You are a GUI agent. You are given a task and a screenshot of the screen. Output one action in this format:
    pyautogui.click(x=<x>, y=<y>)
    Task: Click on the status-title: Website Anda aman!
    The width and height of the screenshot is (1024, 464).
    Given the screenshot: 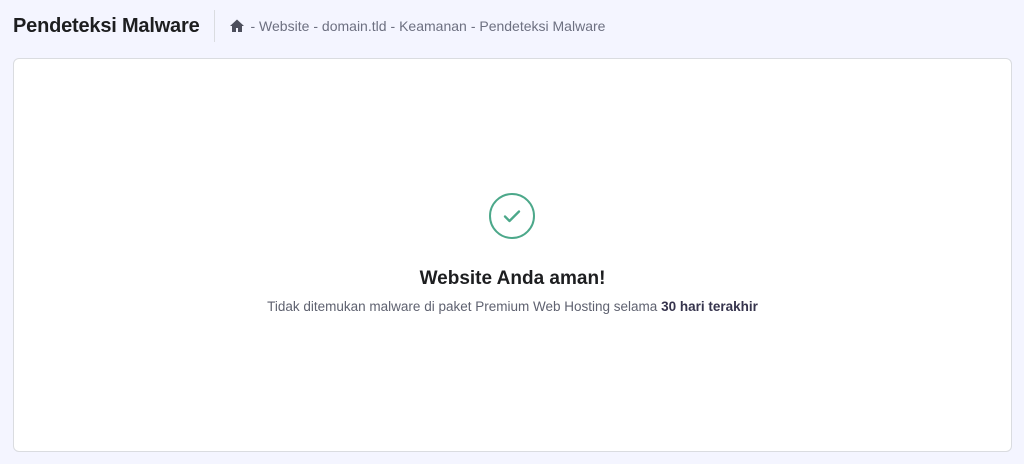 What is the action you would take?
    pyautogui.click(x=512, y=278)
    